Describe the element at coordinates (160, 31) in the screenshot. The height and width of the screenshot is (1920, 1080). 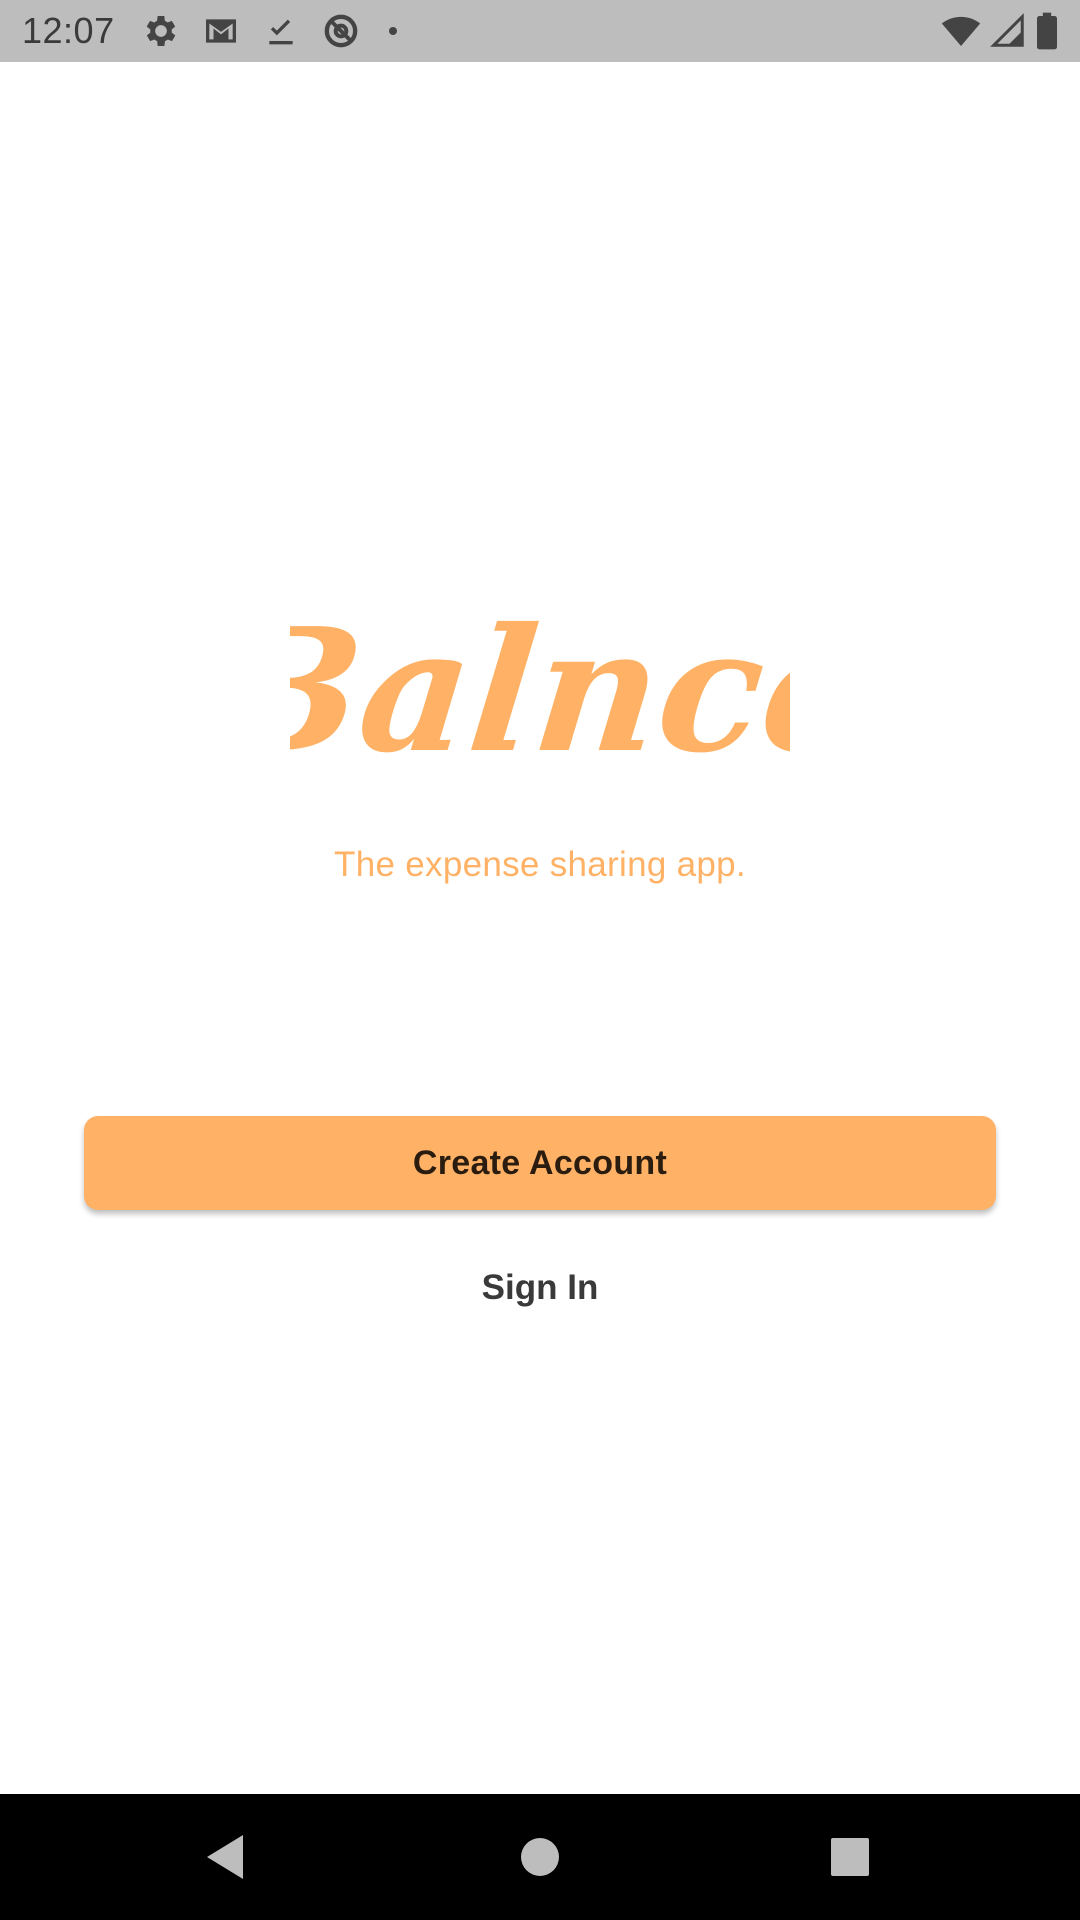
I see `settings-icon` at that location.